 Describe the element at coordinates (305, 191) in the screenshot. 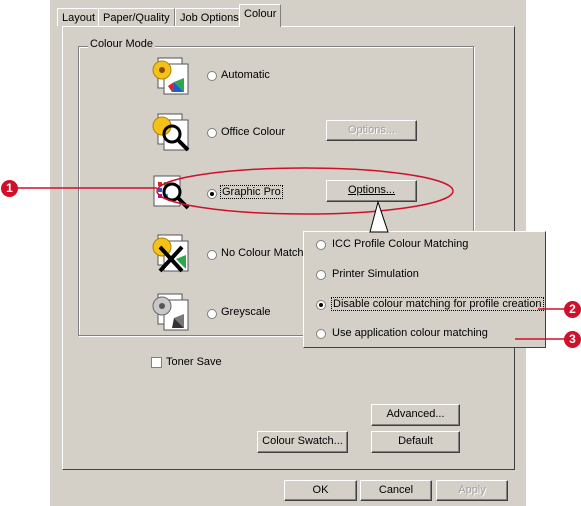

I see `highlight-ellipse` at that location.